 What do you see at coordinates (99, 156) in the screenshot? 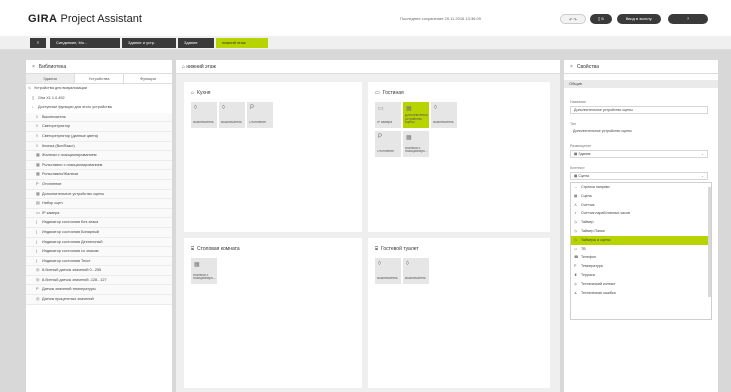
I see `library-function-item: ▦ Жалюзи с позиционированием` at bounding box center [99, 156].